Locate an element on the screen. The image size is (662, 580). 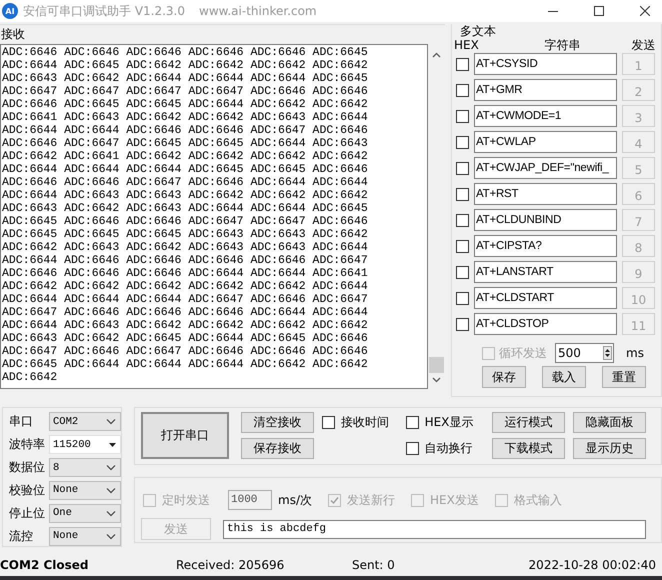
scroll-down-icon is located at coordinates (436, 380).